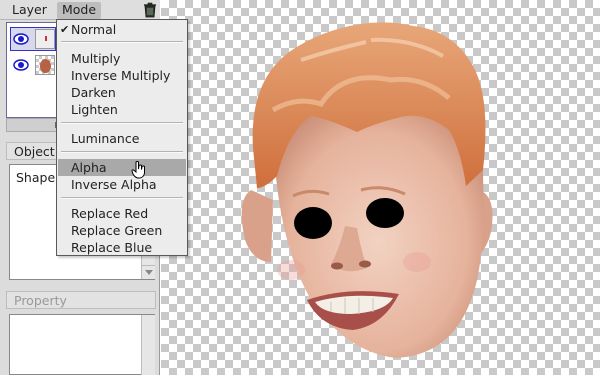 This screenshot has height=375, width=600. What do you see at coordinates (94, 29) in the screenshot?
I see `menu-item-label: Normal` at bounding box center [94, 29].